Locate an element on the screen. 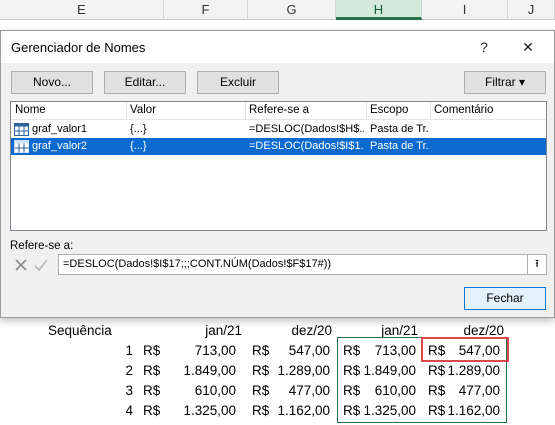 The image size is (555, 425). collapse-dialog-icon: ⭱ is located at coordinates (537, 264).